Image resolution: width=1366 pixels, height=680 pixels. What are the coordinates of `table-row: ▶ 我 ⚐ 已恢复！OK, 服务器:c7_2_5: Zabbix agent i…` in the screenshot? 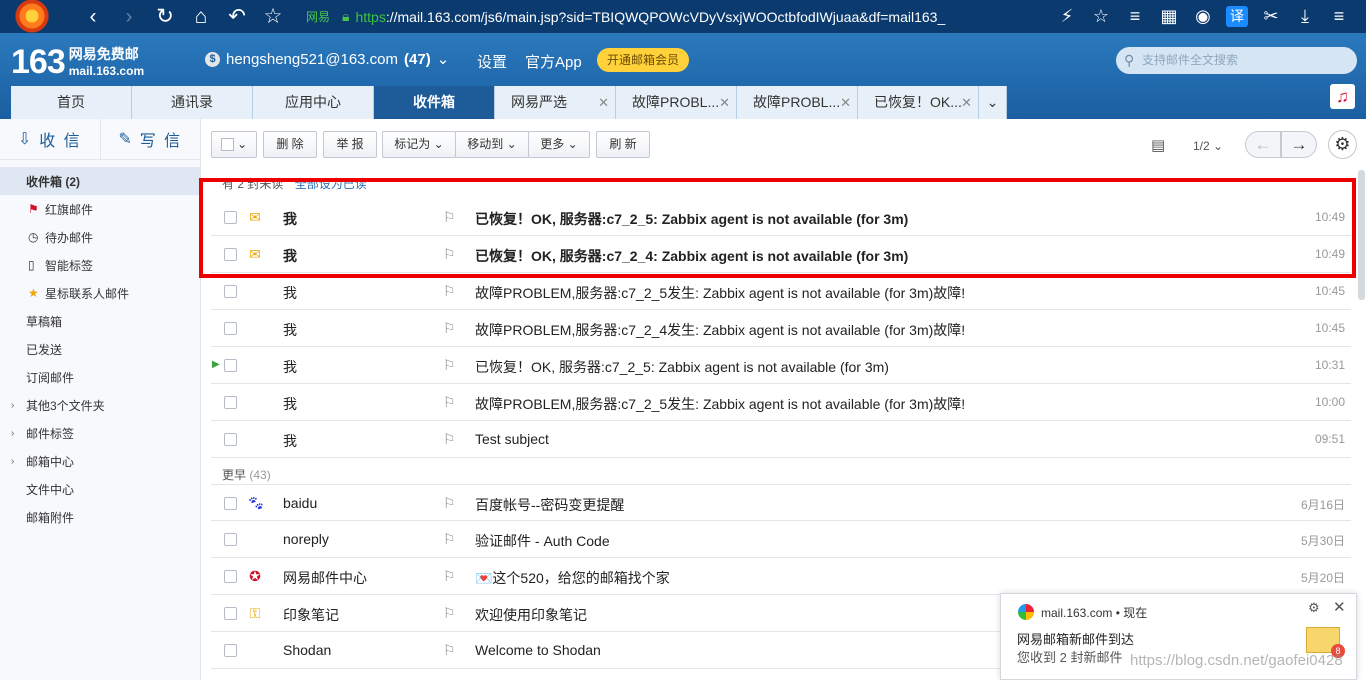 It's located at (781, 365).